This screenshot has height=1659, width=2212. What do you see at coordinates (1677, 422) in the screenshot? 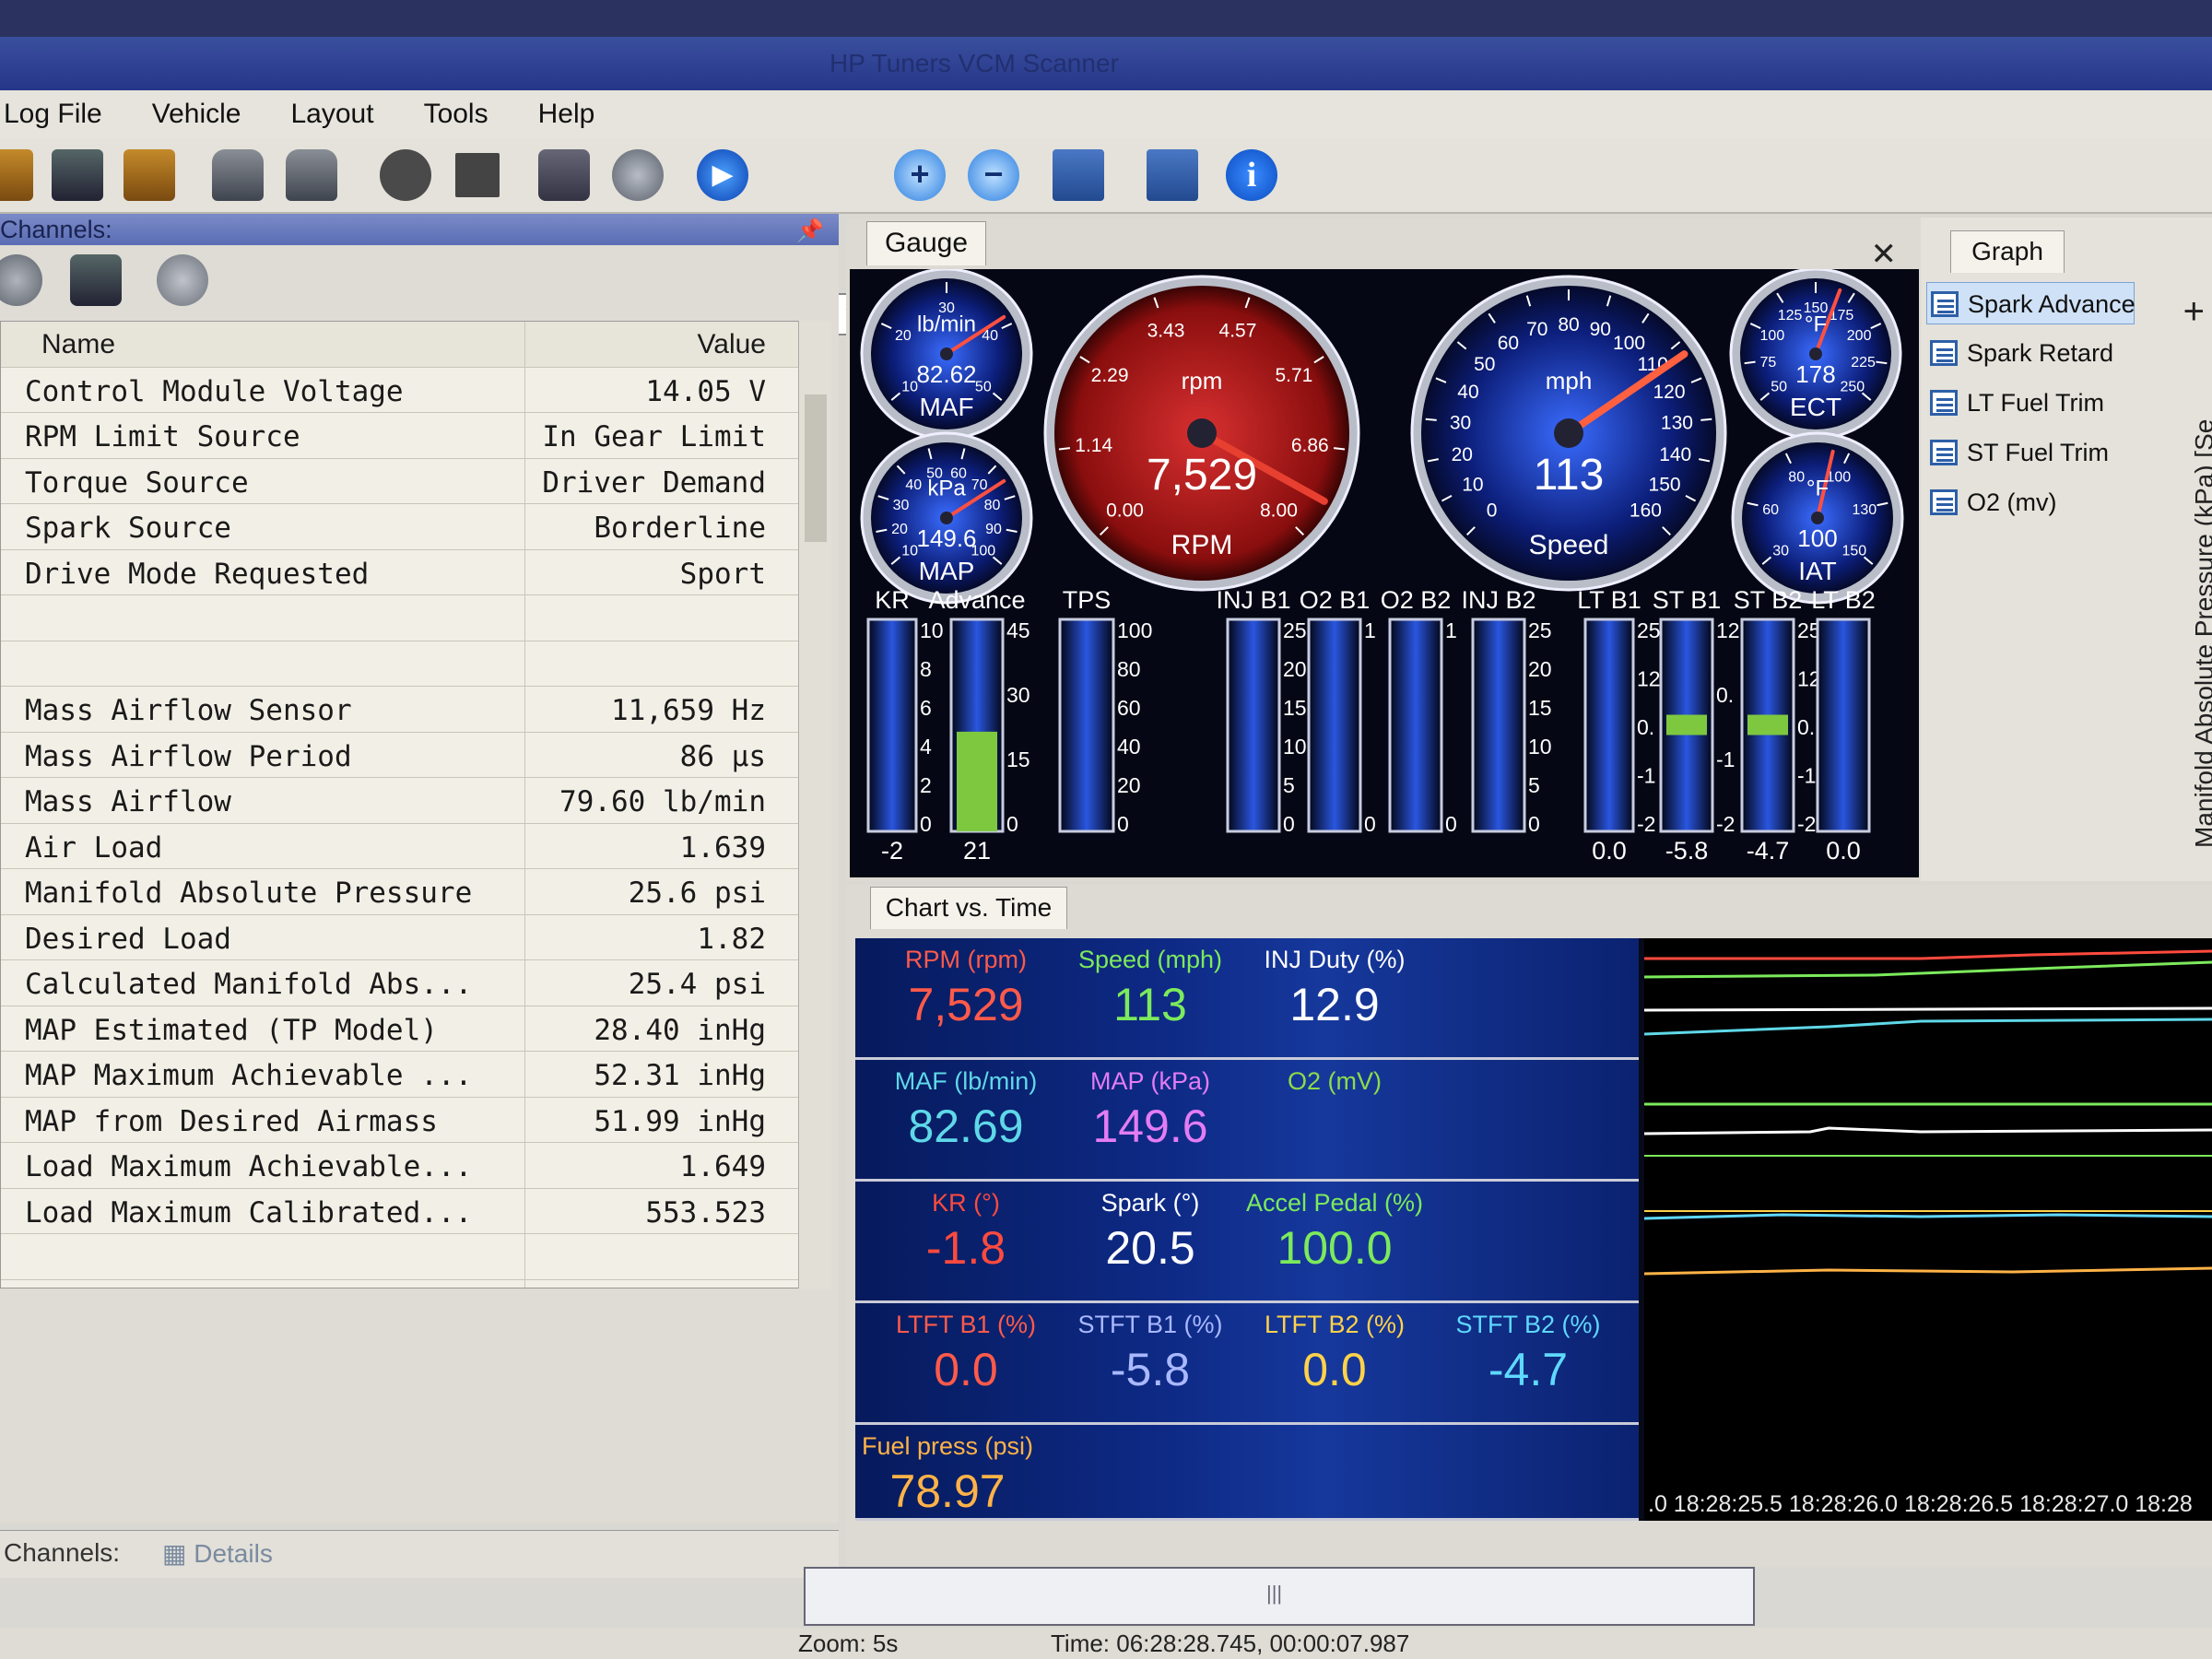
I see `speed-tick-label: 130` at bounding box center [1677, 422].